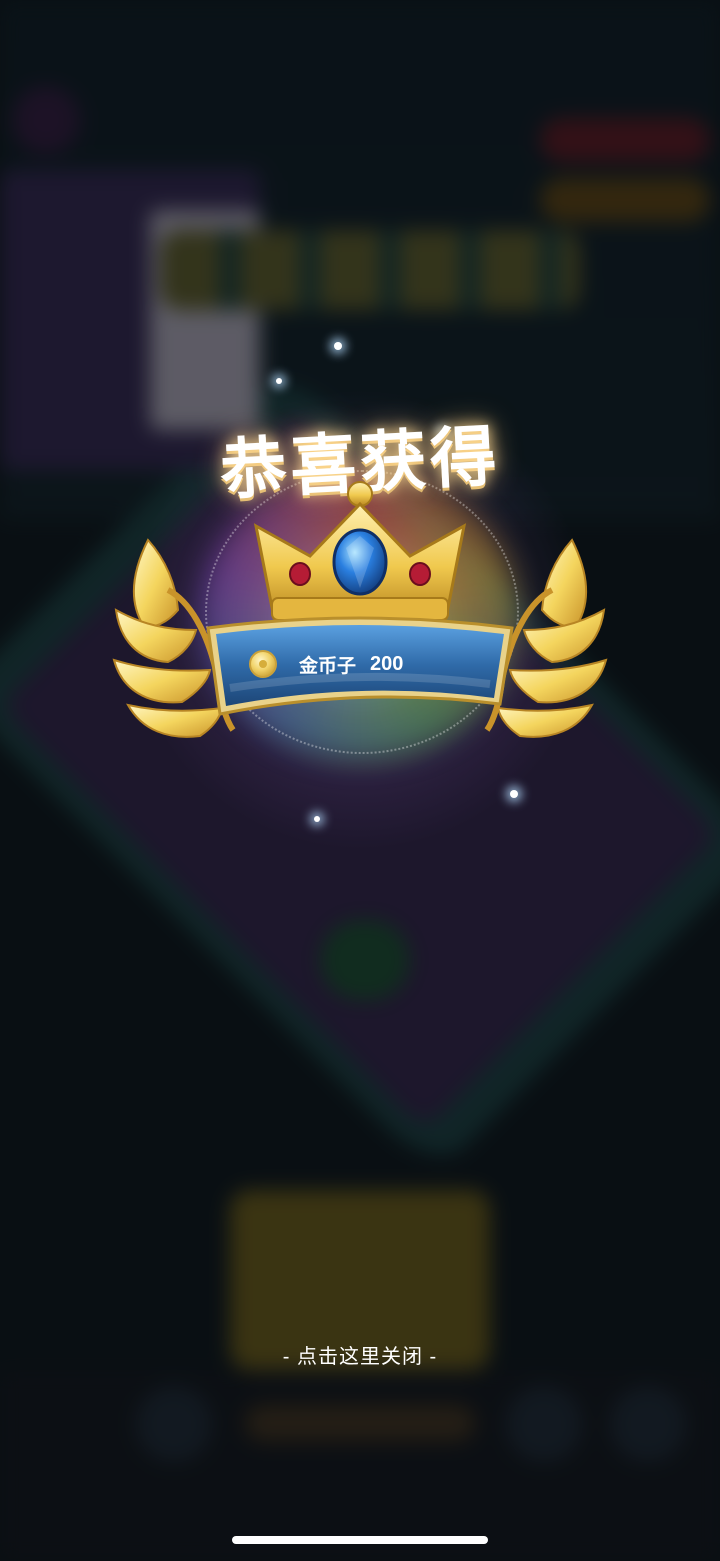 The height and width of the screenshot is (1561, 720). Describe the element at coordinates (328, 666) in the screenshot. I see `reward-name: 金币子` at that location.